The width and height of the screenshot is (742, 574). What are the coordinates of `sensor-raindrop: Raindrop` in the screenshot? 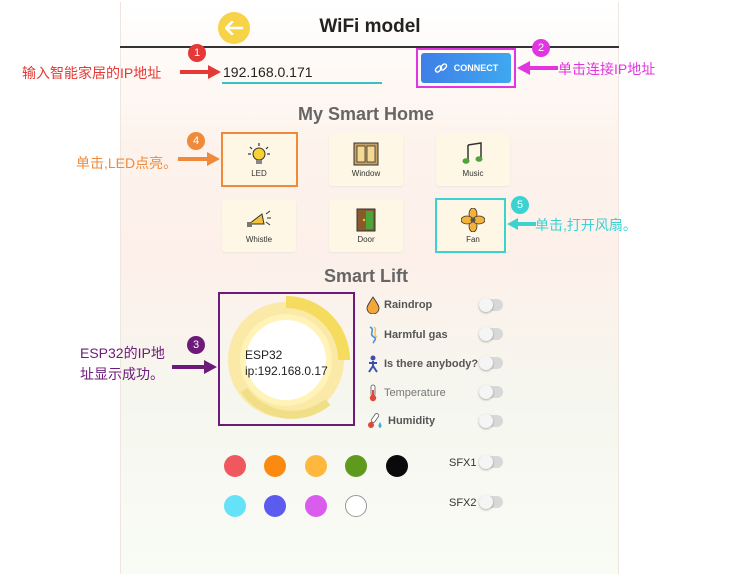 It's located at (399, 305).